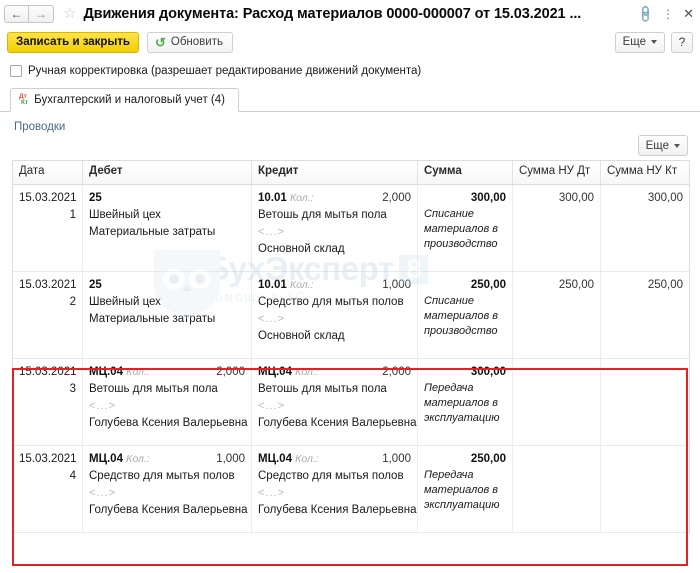 The height and width of the screenshot is (573, 700). Describe the element at coordinates (272, 285) in the screenshot. I see `credit-account: 10.01` at that location.